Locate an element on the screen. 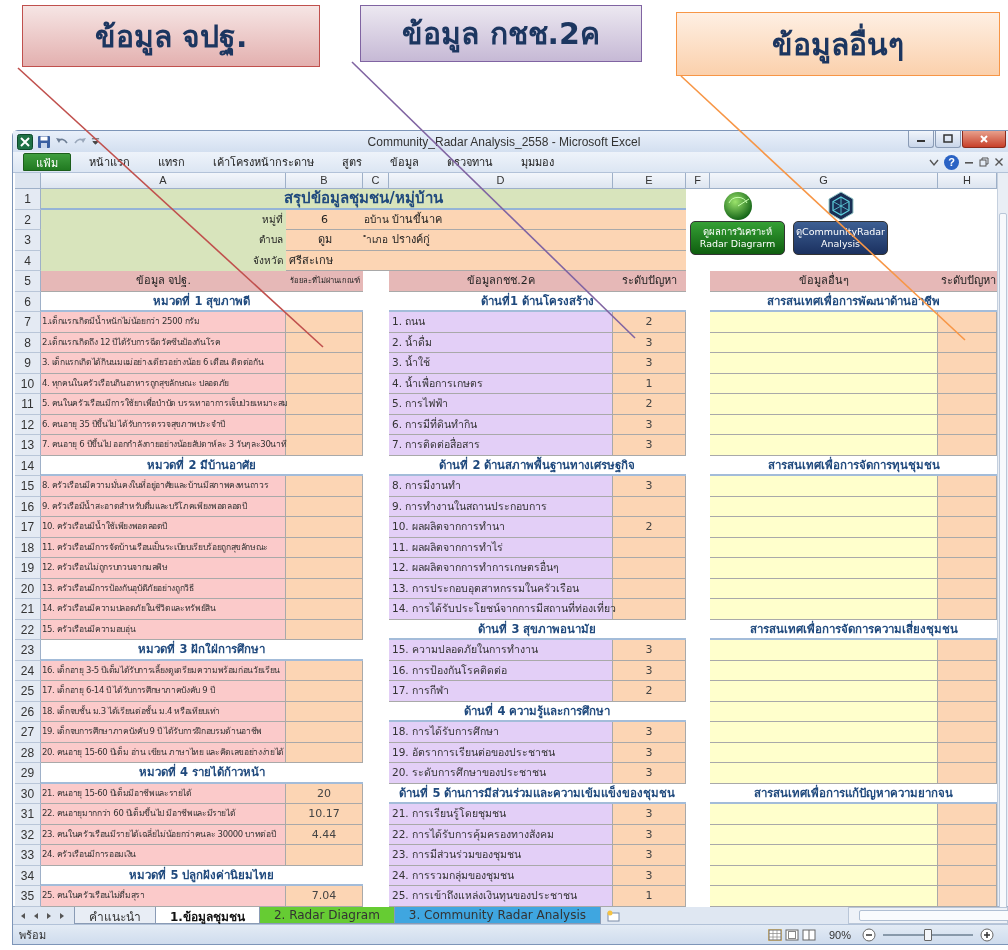 This screenshot has width=1008, height=950. row-number: 18 is located at coordinates (28, 547).